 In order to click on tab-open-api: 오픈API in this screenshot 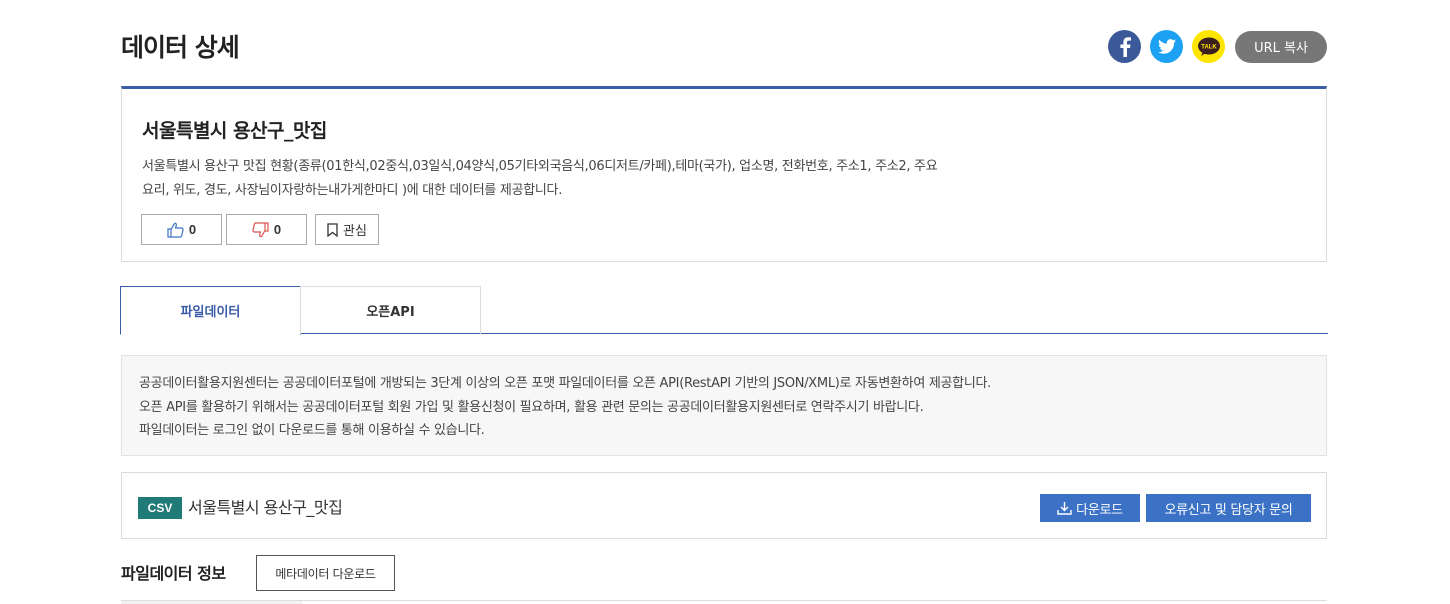, I will do `click(390, 310)`.